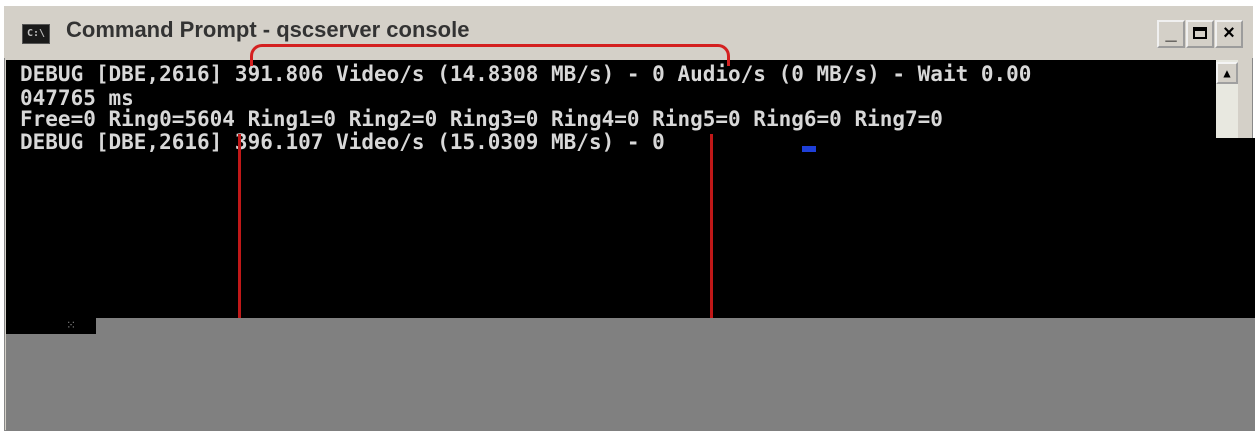 Image resolution: width=1255 pixels, height=431 pixels. Describe the element at coordinates (490, 55) in the screenshot. I see `highlight-top-edge` at that location.